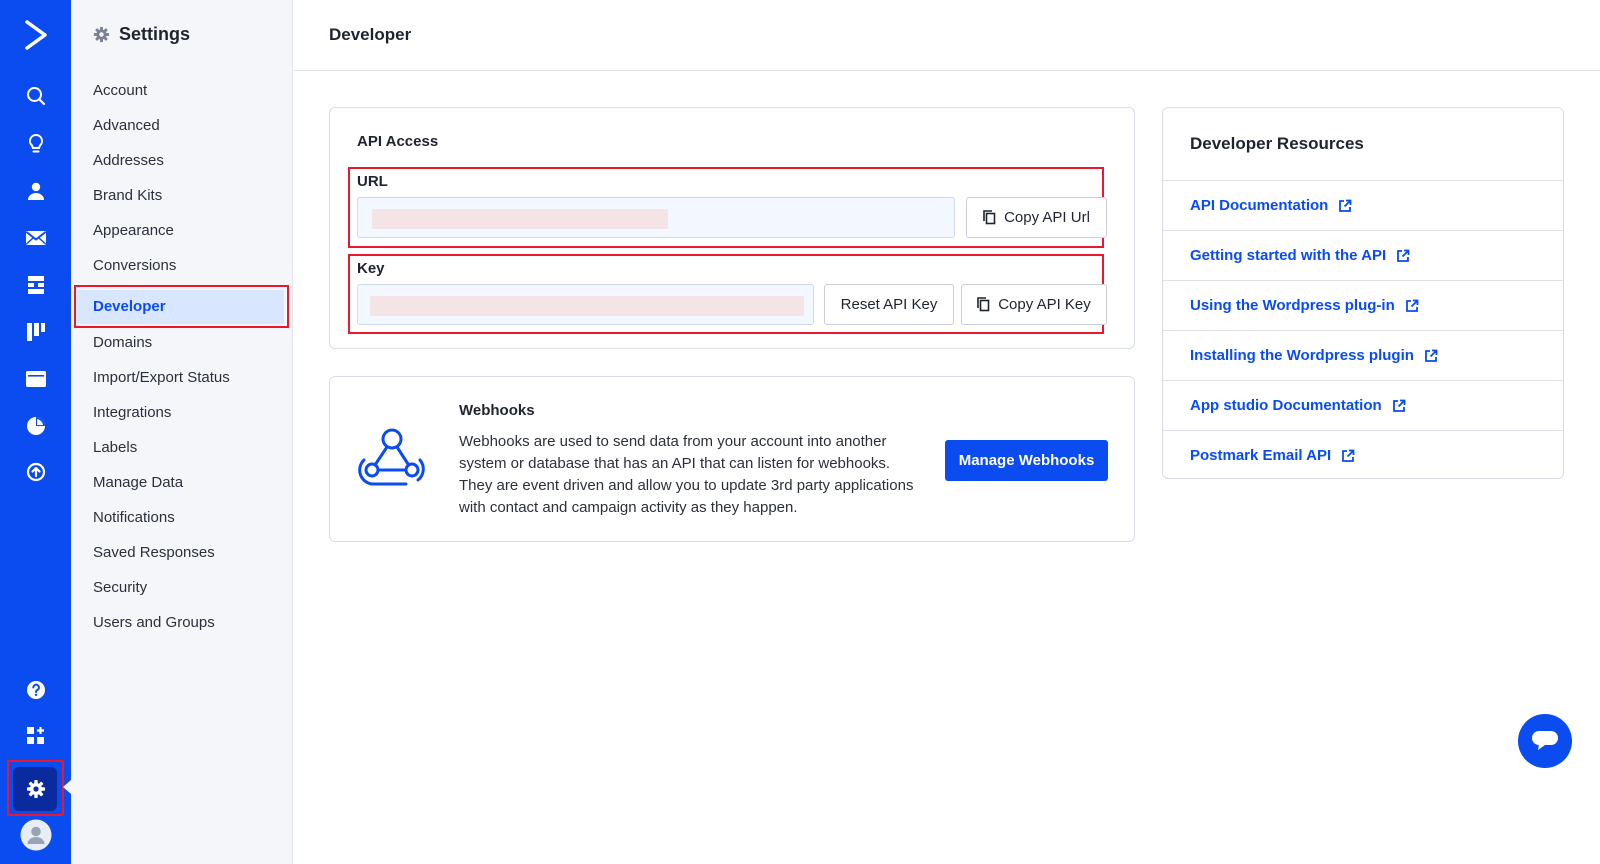 Image resolution: width=1600 pixels, height=864 pixels. Describe the element at coordinates (120, 588) in the screenshot. I see `sidebar-item-security: Security` at that location.